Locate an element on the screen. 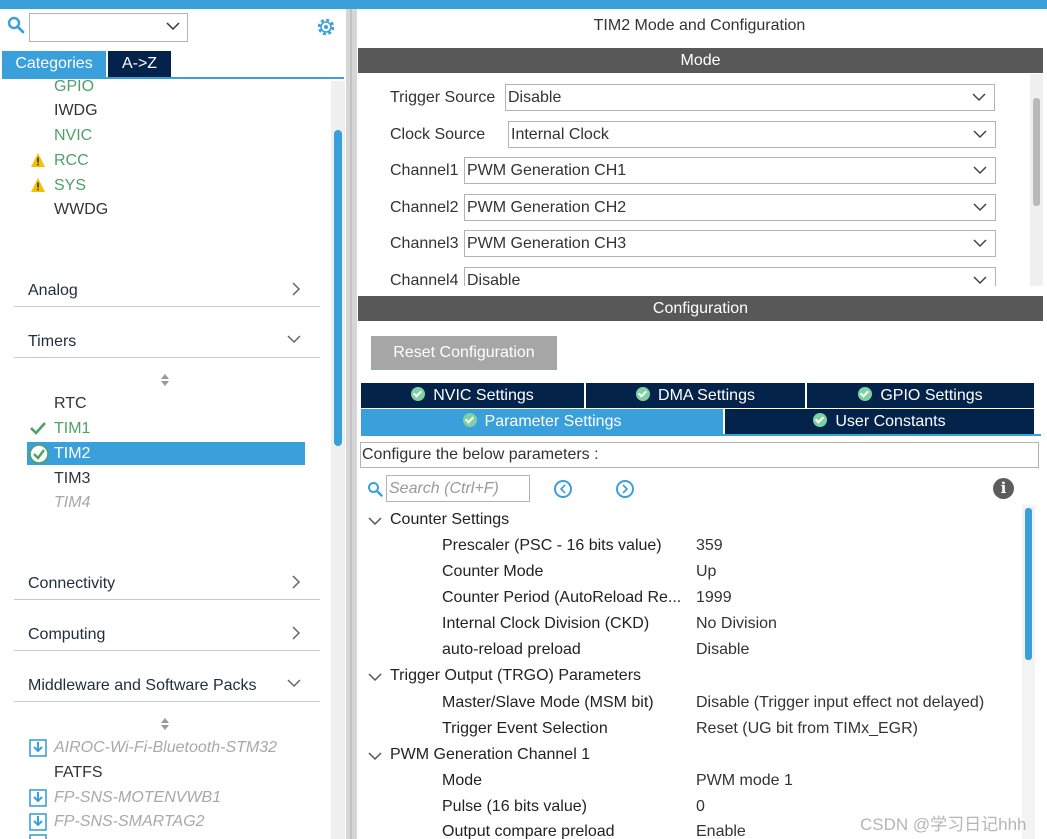 This screenshot has width=1047, height=839. channel4-select: Disable is located at coordinates (730, 276).